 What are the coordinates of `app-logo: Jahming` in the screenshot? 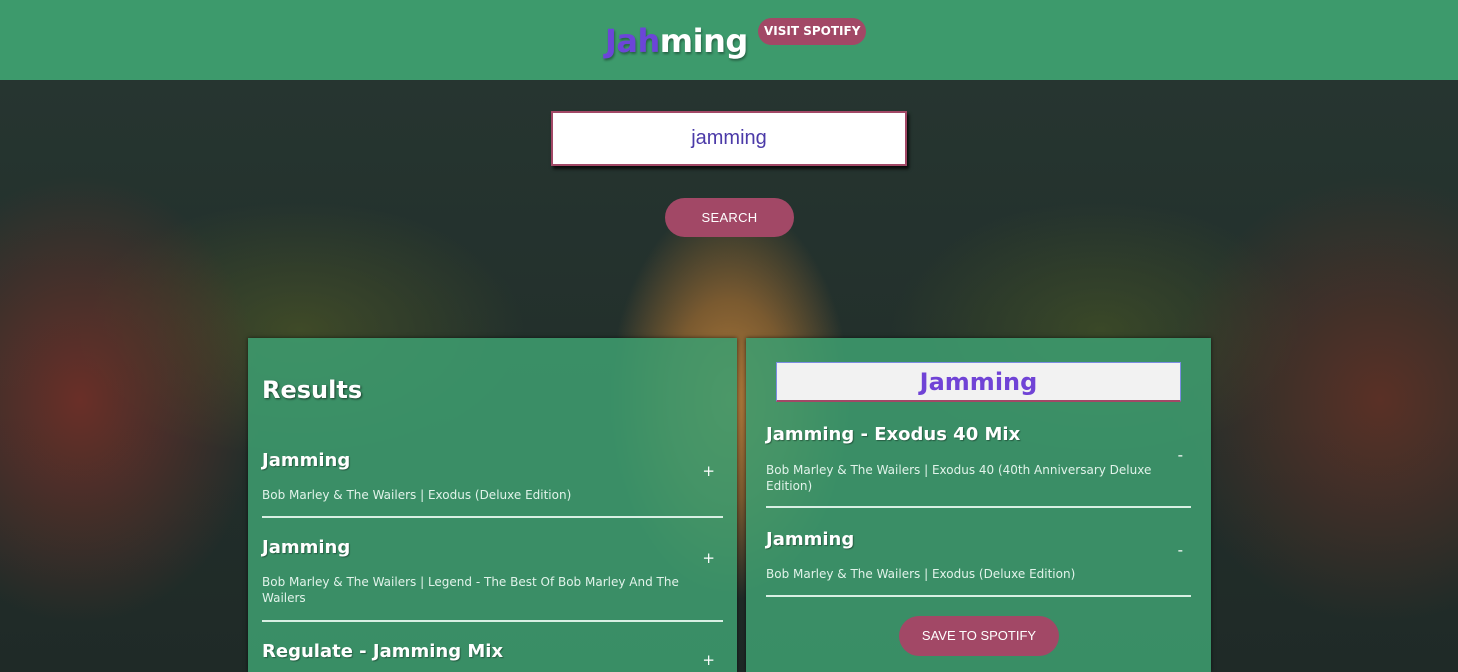 It's located at (676, 41).